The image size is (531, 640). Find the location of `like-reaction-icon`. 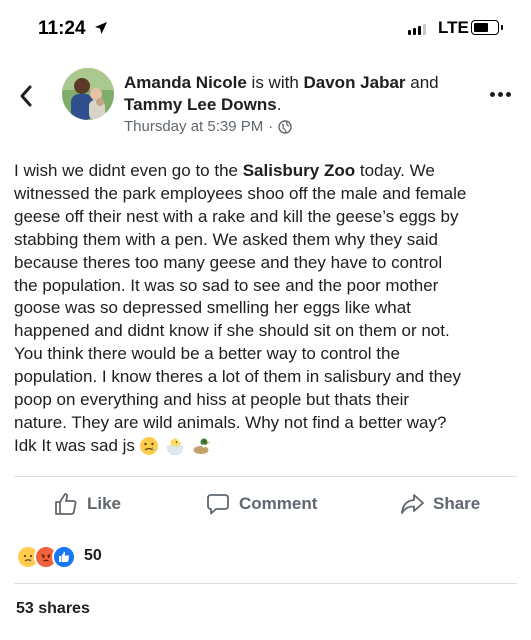

like-reaction-icon is located at coordinates (64, 557).